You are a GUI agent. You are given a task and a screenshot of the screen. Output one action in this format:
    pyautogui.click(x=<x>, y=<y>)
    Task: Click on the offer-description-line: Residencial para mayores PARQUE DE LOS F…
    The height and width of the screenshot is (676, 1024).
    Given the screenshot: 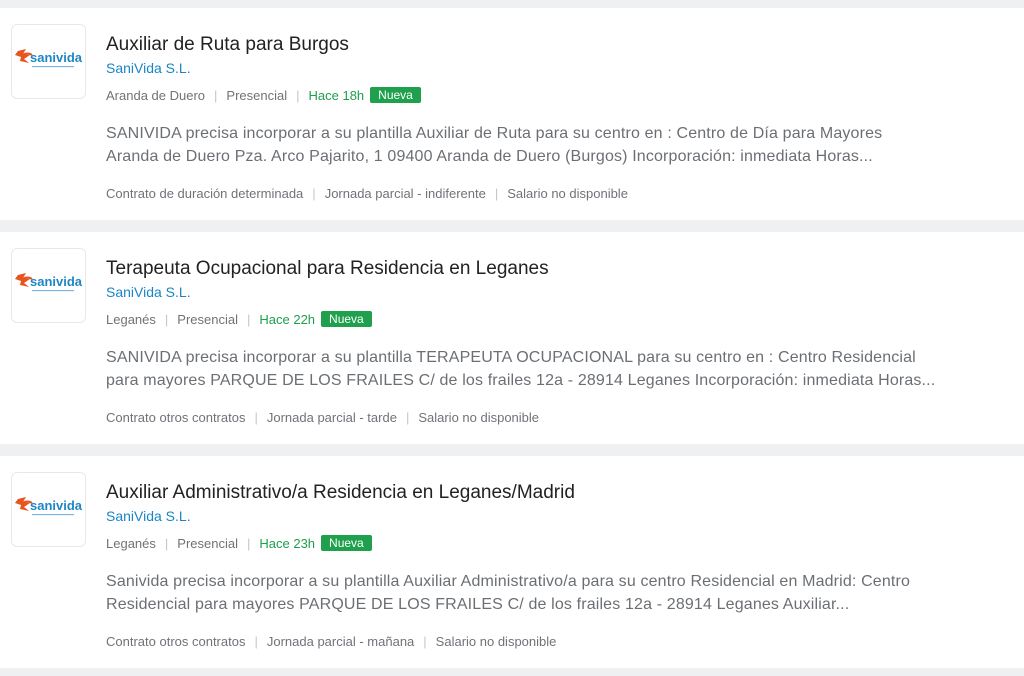 What is the action you would take?
    pyautogui.click(x=478, y=604)
    